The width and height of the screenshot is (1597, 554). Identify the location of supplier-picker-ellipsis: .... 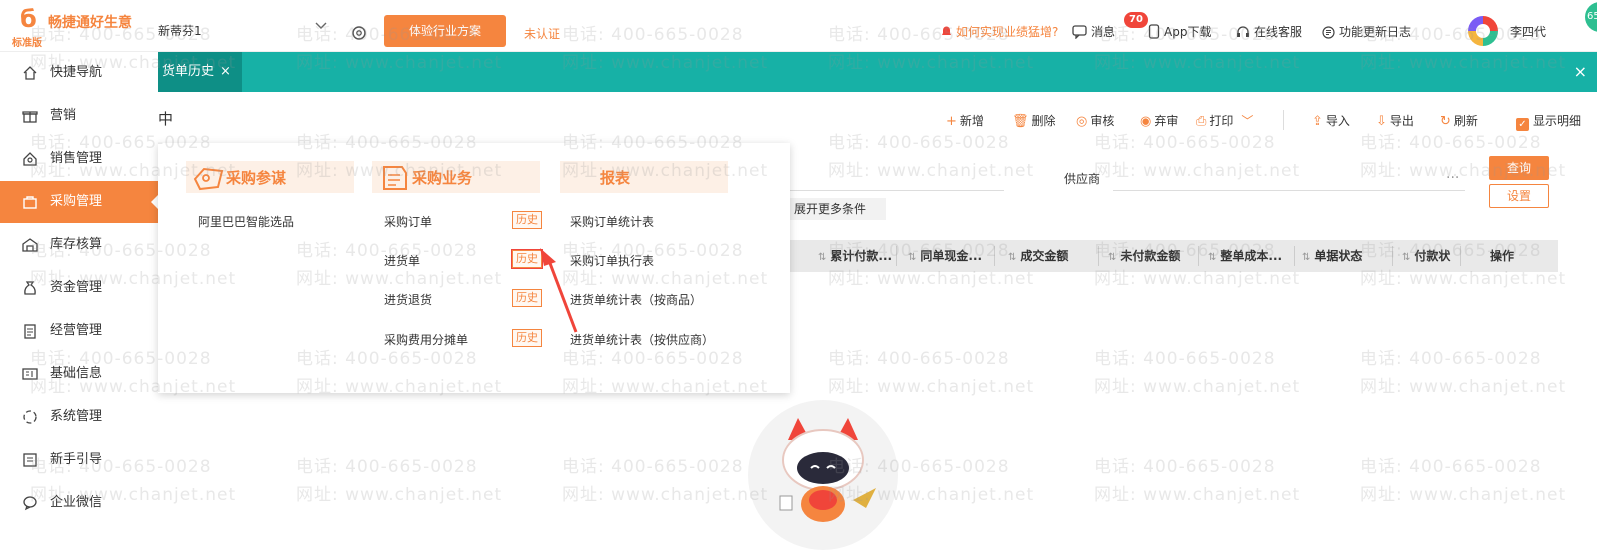
(1452, 174).